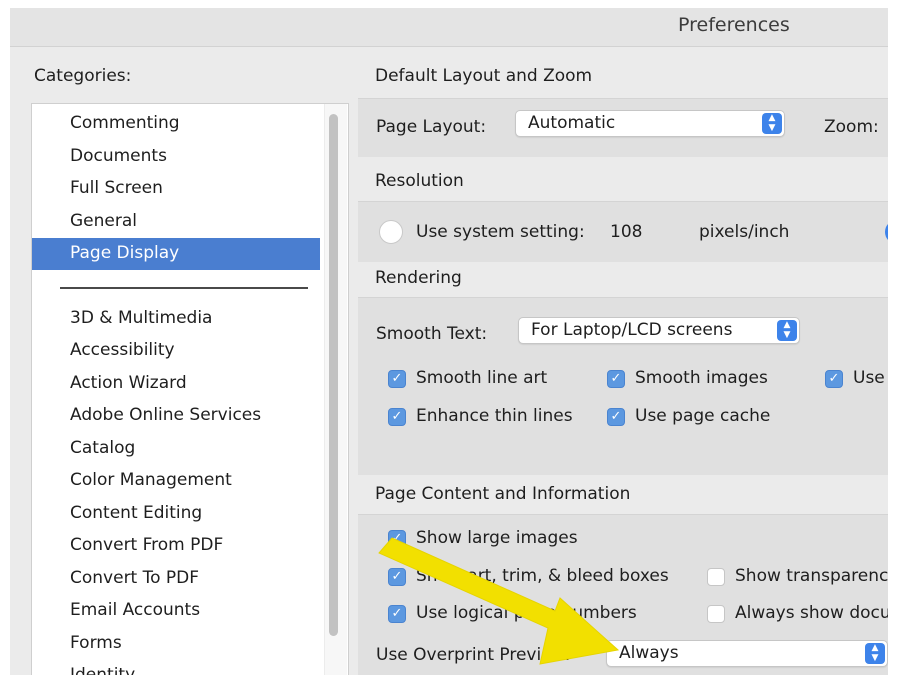 This screenshot has height=675, width=898. Describe the element at coordinates (616, 417) in the screenshot. I see `use-page-cache-checkbox: ✓` at that location.